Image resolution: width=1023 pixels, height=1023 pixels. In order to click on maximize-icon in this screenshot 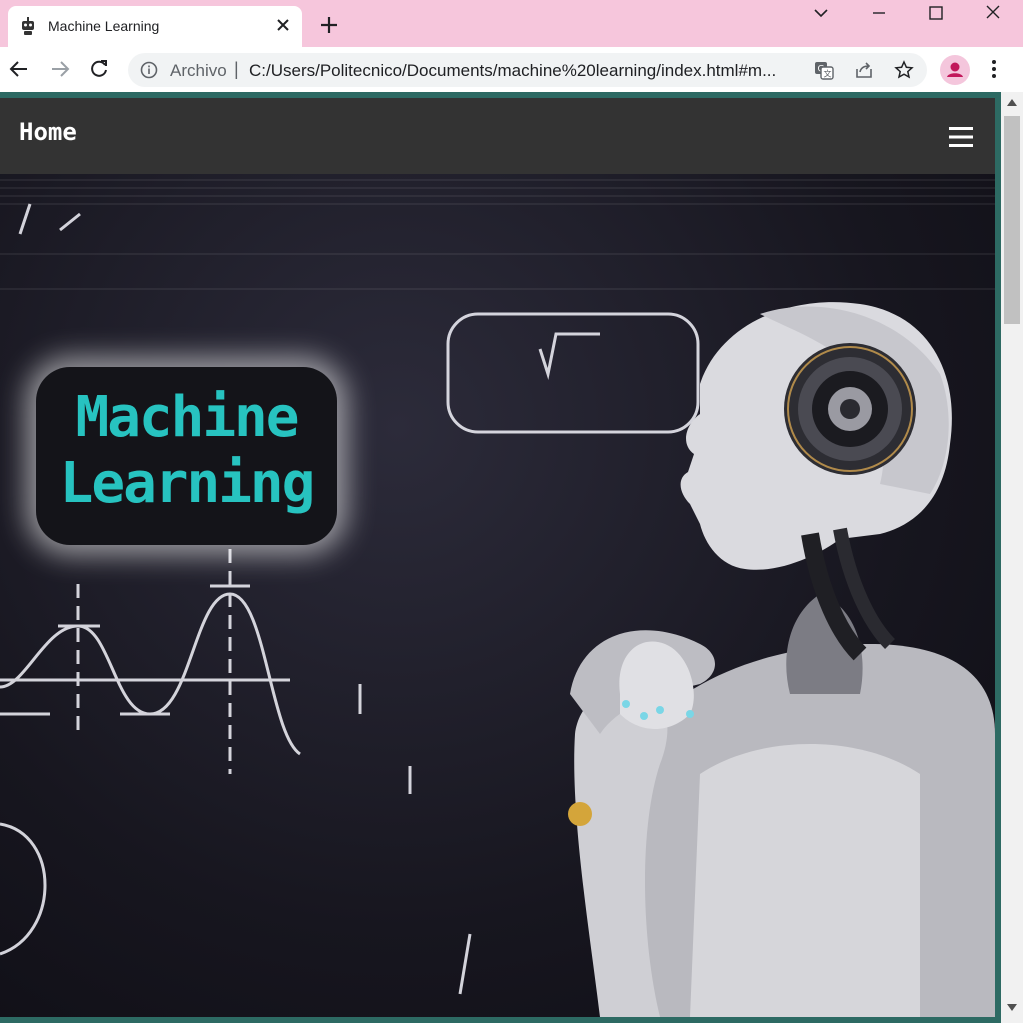, I will do `click(936, 13)`.